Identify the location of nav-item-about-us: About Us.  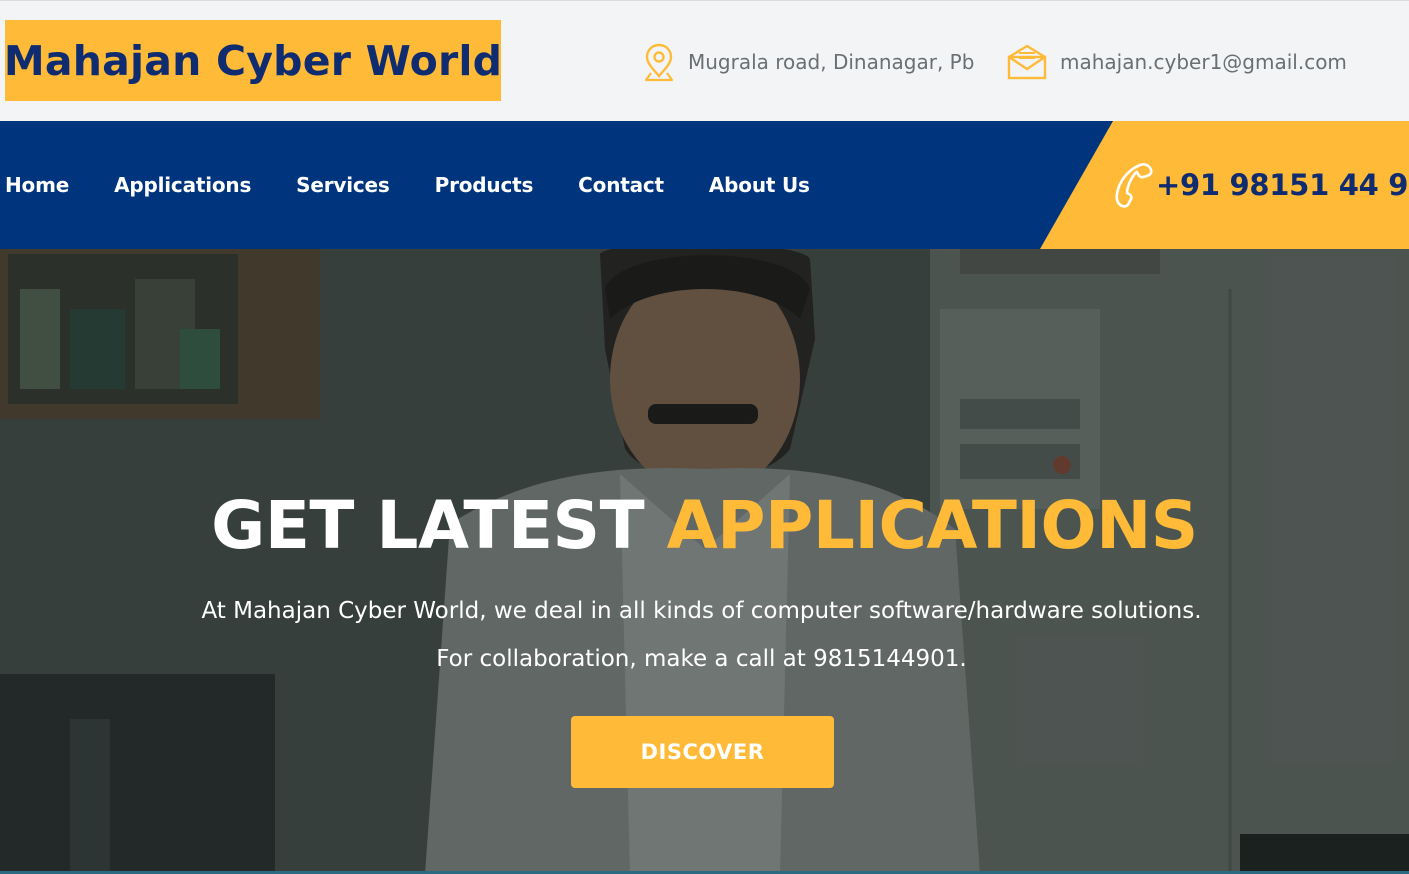
(759, 185).